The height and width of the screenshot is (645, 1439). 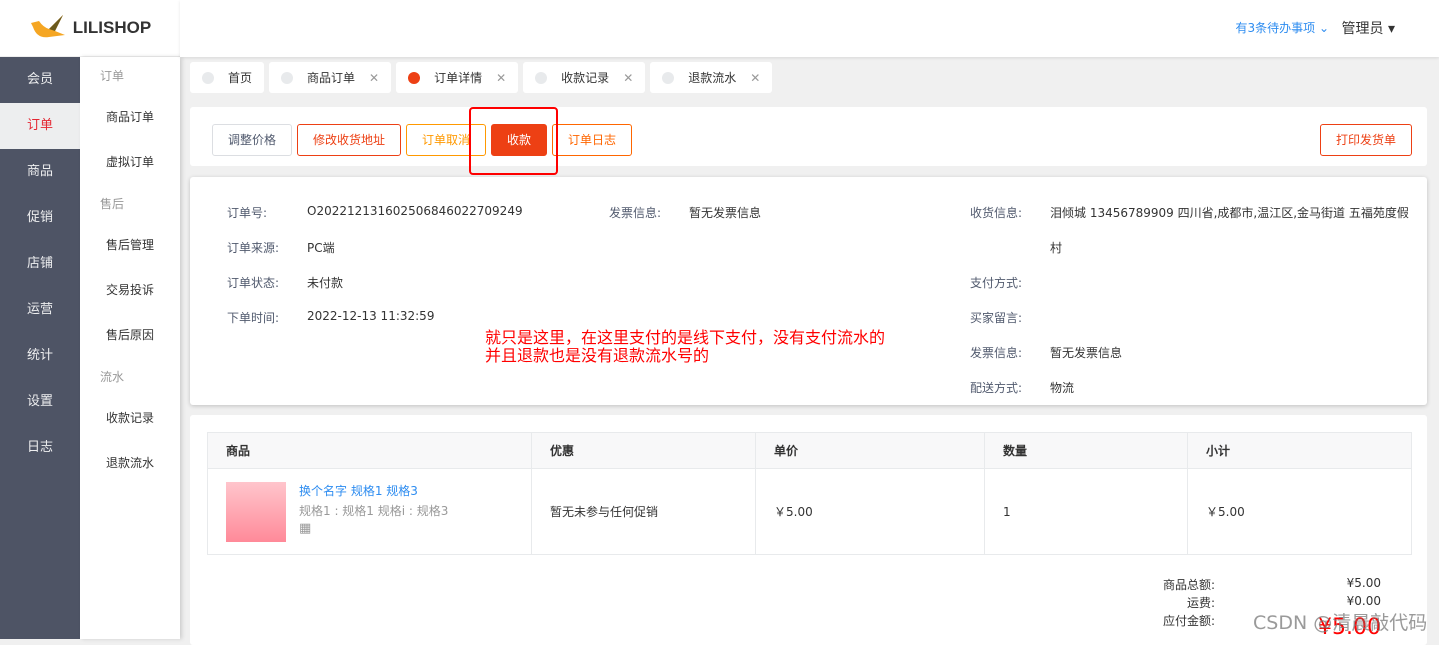 What do you see at coordinates (1229, 213) in the screenshot?
I see `receiver-info: 泪倾城 13456789909 四川省,成都市,温江区,金马街道 五福苑度假` at bounding box center [1229, 213].